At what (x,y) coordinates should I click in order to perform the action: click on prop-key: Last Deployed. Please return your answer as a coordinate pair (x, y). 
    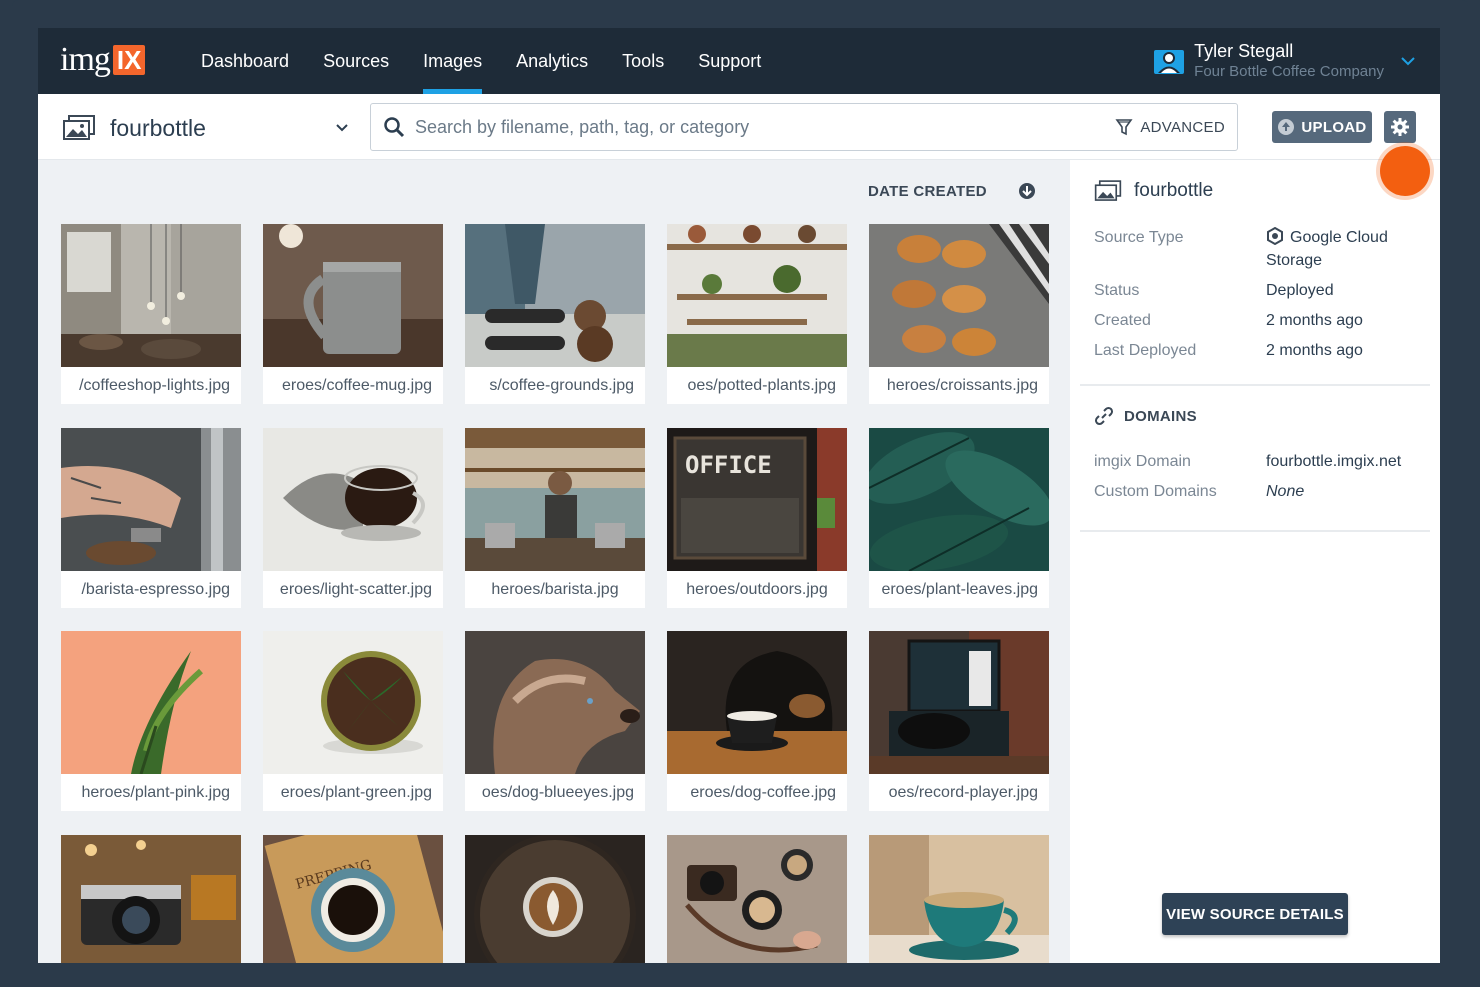
    Looking at the image, I should click on (1145, 350).